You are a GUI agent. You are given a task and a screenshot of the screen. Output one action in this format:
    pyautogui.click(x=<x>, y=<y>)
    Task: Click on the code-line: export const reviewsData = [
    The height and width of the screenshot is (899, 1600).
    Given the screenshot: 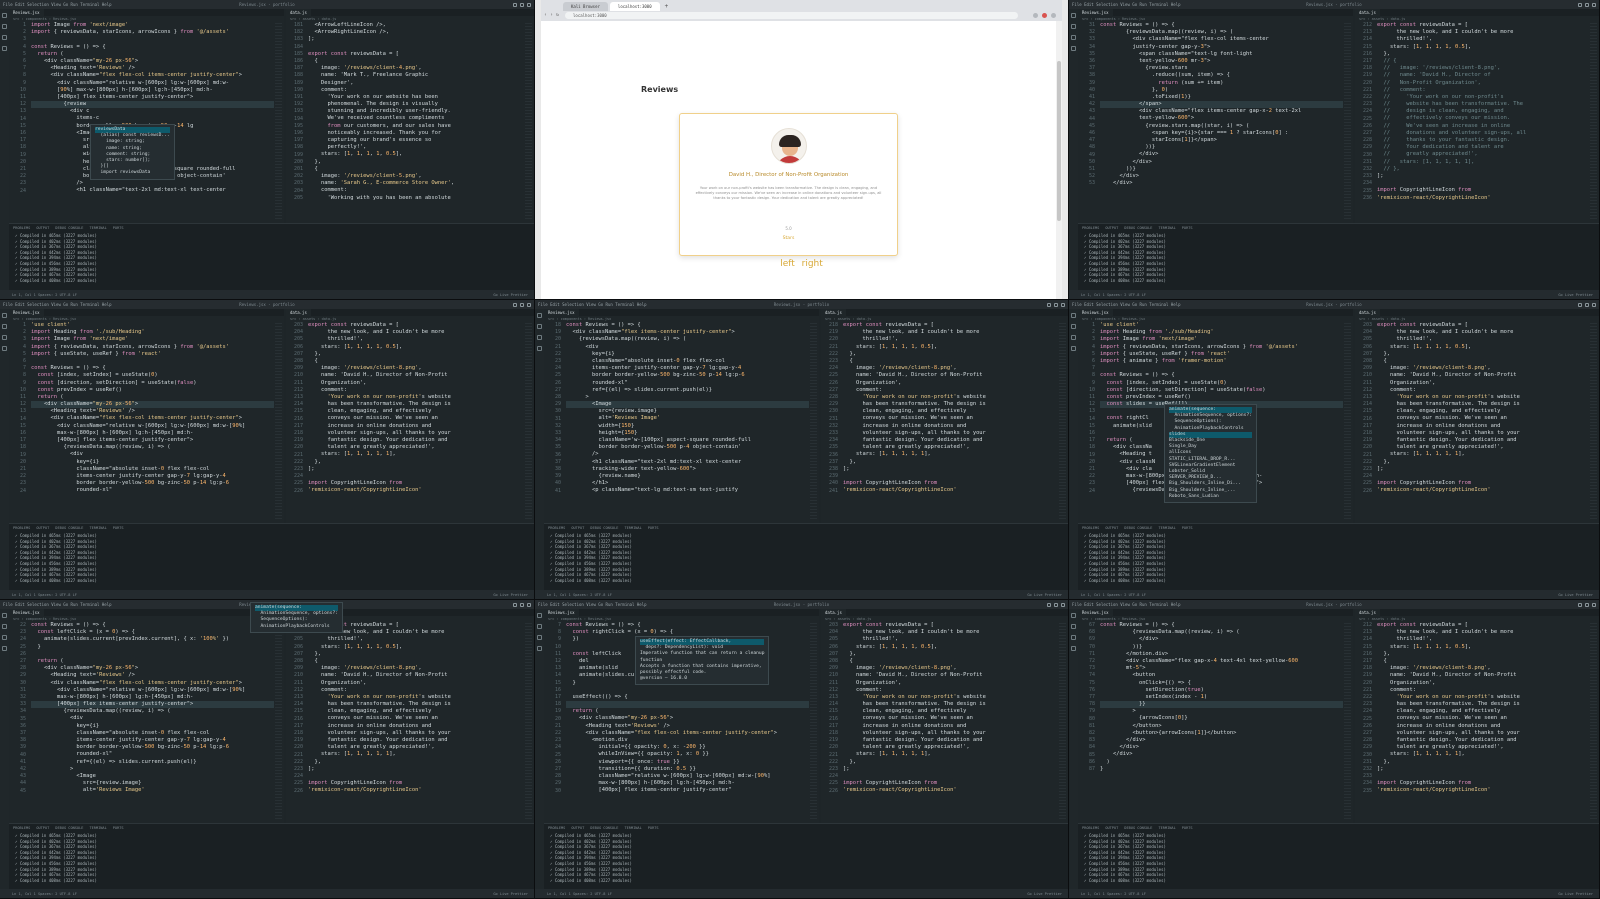 What is the action you would take?
    pyautogui.click(x=950, y=625)
    